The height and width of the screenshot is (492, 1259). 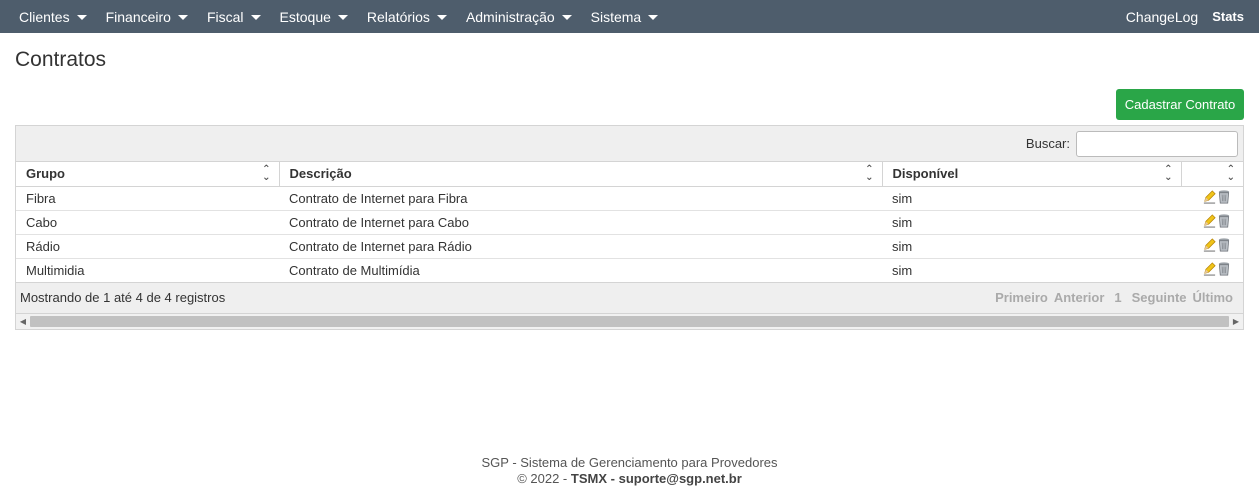 I want to click on footer-copyright: © 2022 -, so click(x=542, y=478).